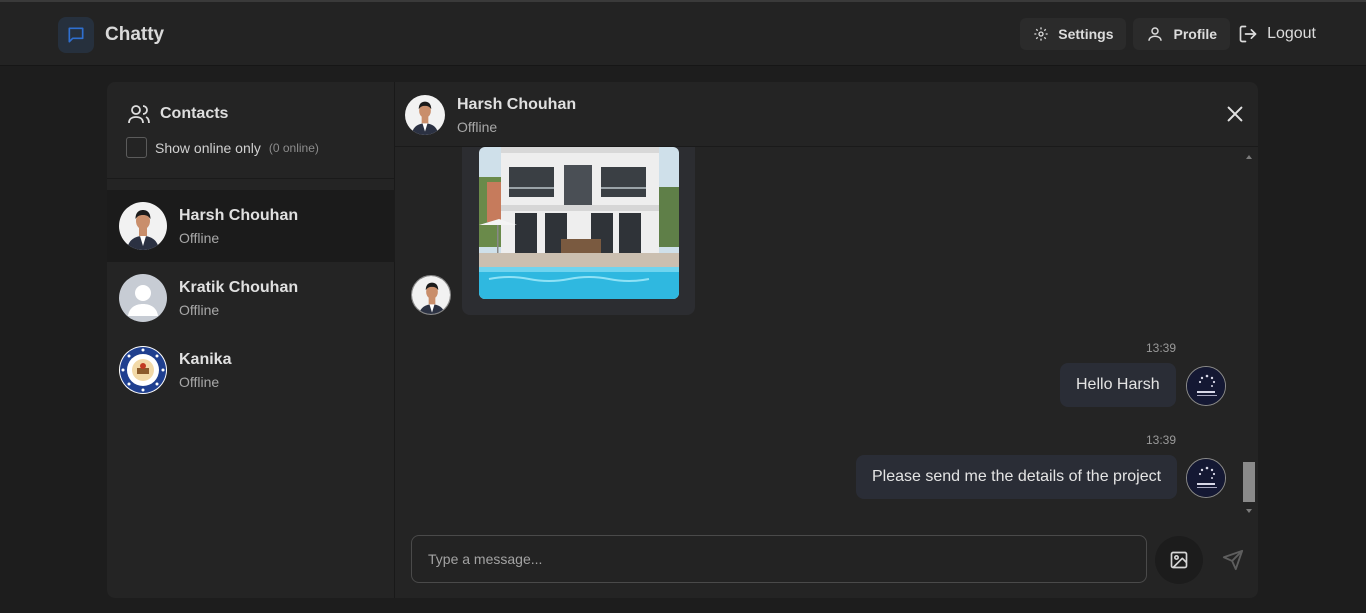  I want to click on logout-icon, so click(1248, 34).